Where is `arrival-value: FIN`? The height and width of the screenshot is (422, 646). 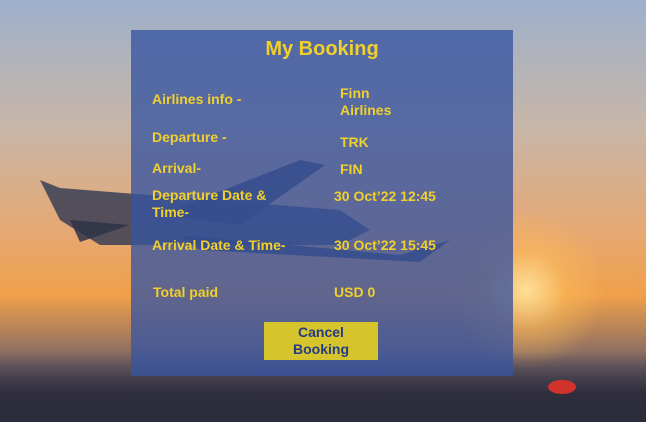 arrival-value: FIN is located at coordinates (351, 169).